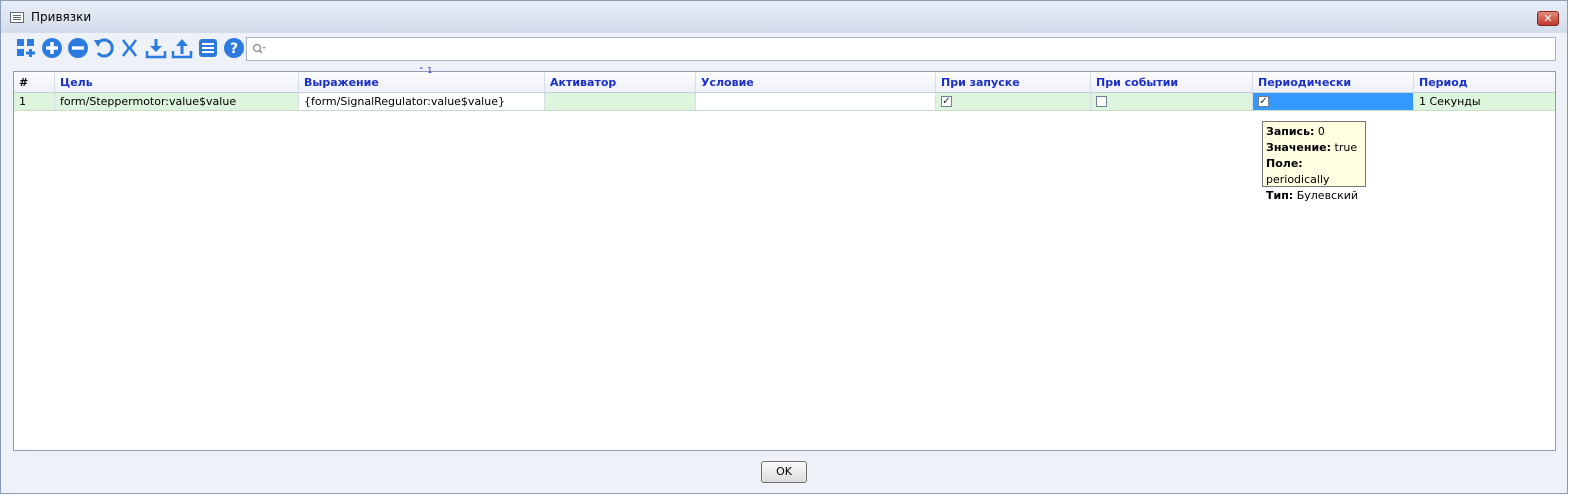 Image resolution: width=1580 pixels, height=500 pixels. Describe the element at coordinates (1263, 101) in the screenshot. I see `periodic-checkbox: ✓` at that location.